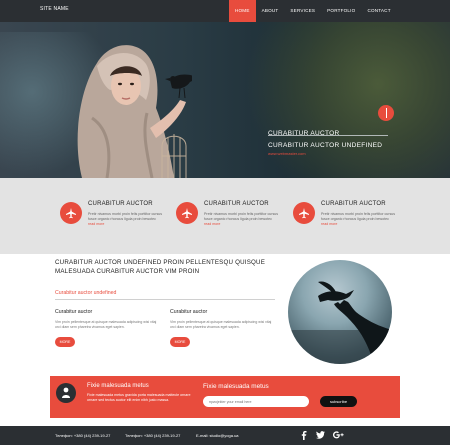 The width and height of the screenshot is (450, 445). I want to click on section-divider, so click(165, 299).